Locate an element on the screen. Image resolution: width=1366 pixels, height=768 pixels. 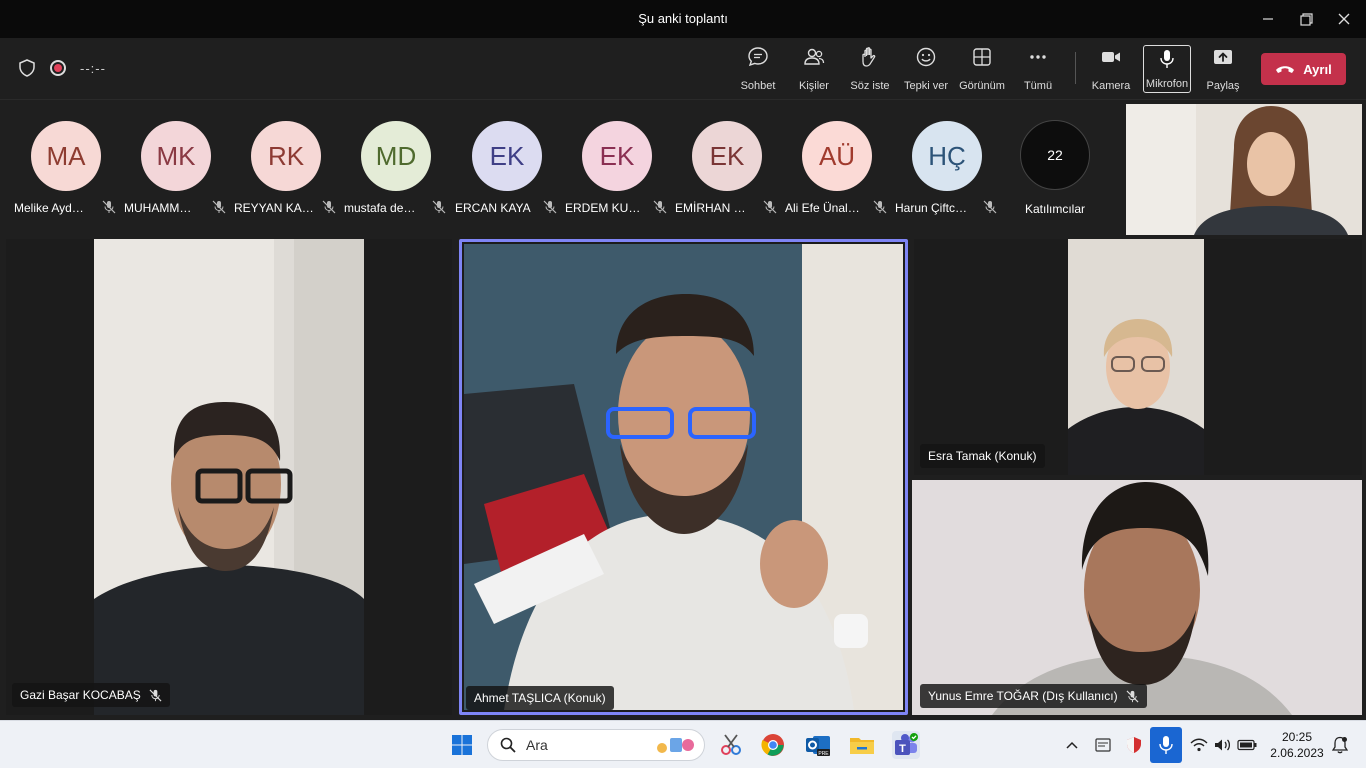
participants-count: 22 is located at coordinates (1055, 155).